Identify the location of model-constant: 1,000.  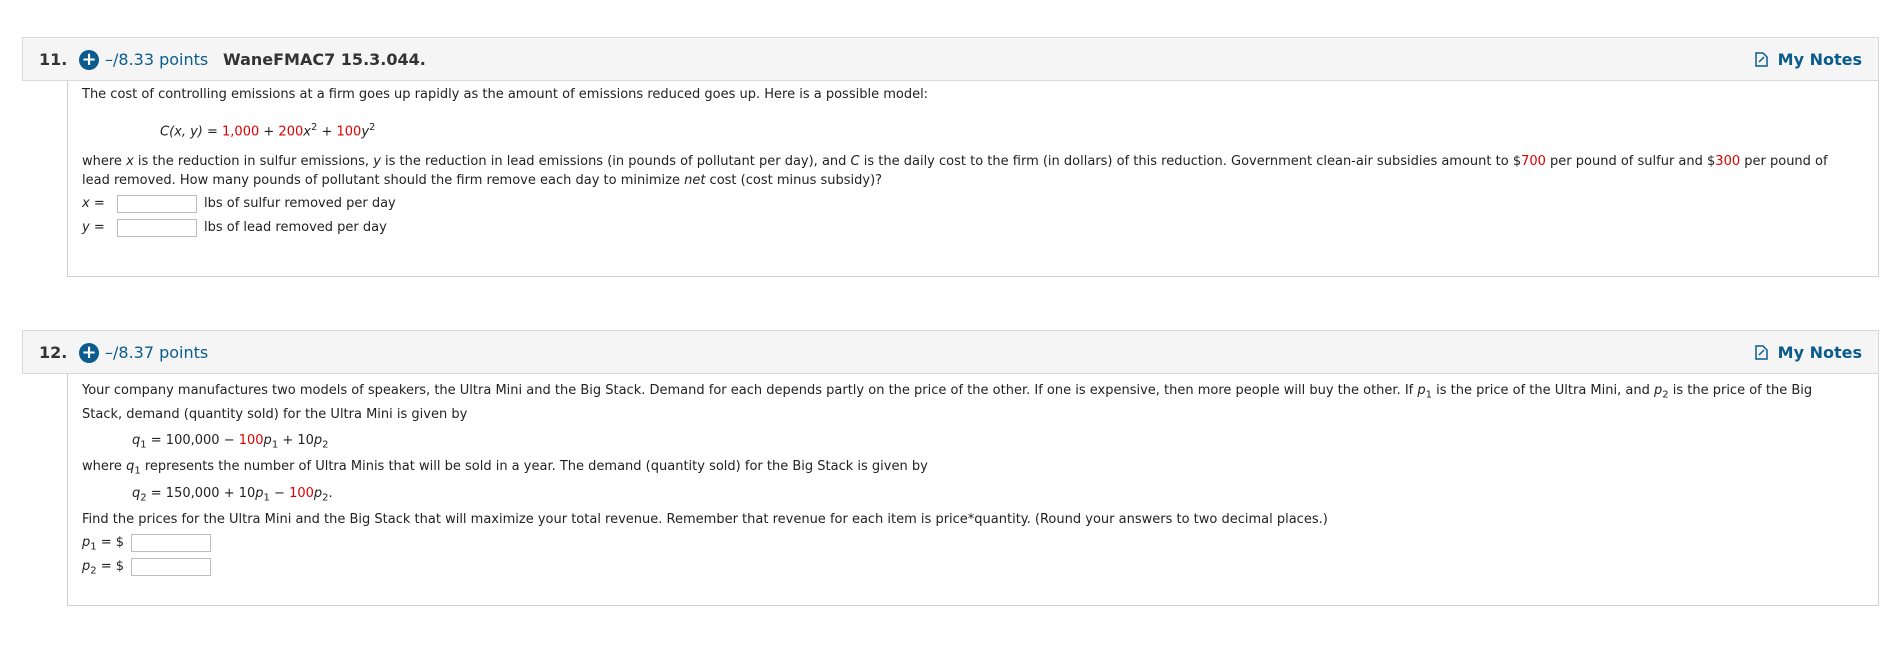
(241, 132).